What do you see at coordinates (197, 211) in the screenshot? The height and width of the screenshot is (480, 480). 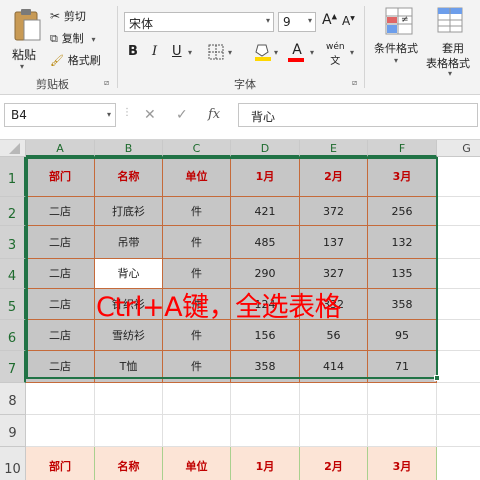 I see `cell-c2: 件` at bounding box center [197, 211].